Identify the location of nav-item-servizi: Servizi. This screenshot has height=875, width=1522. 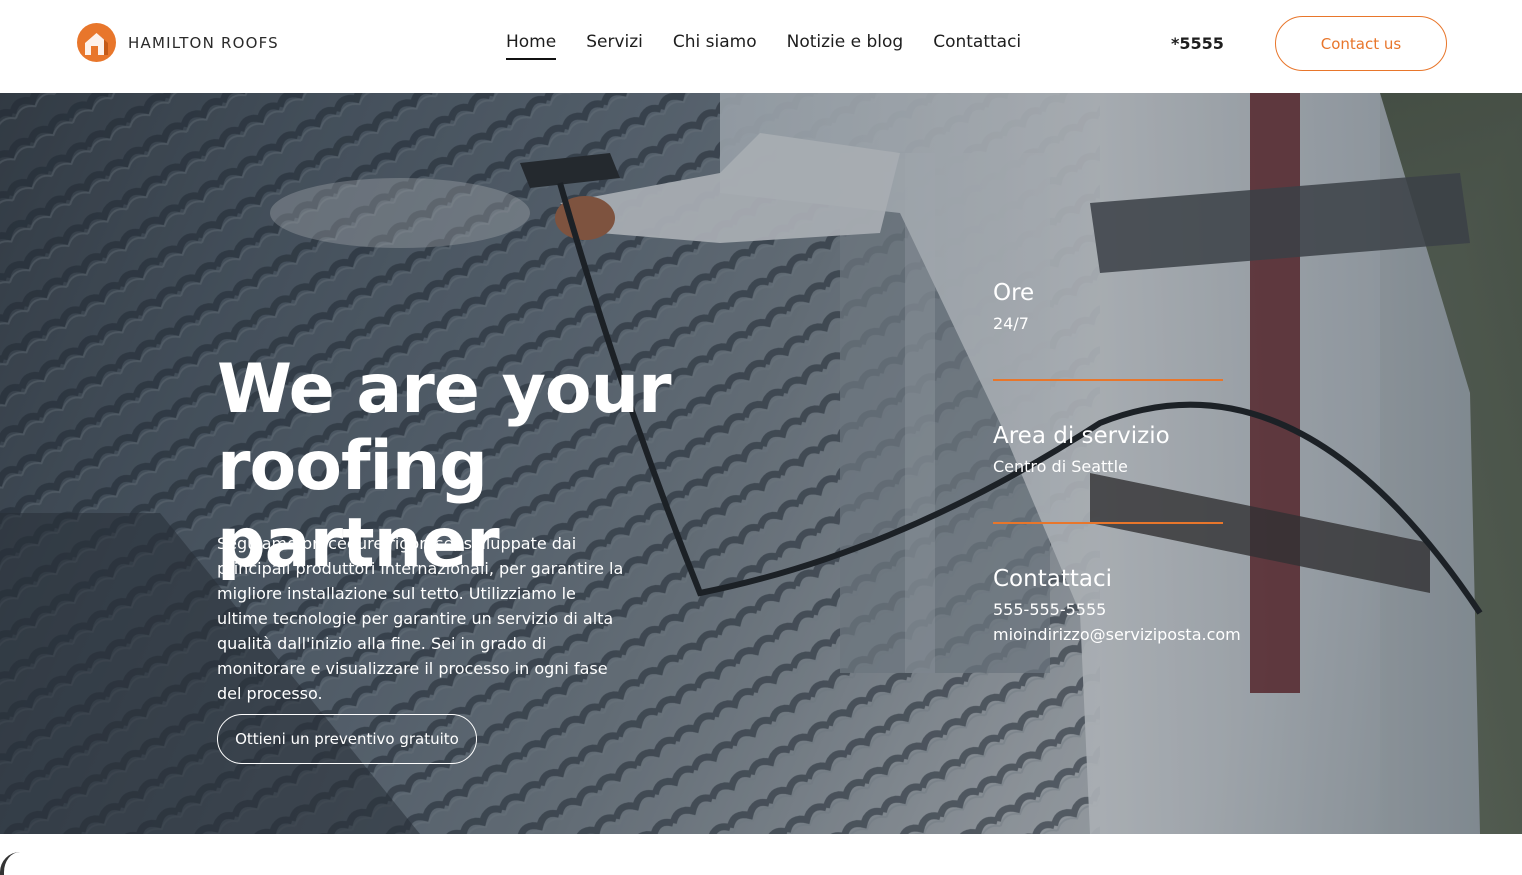
(614, 45).